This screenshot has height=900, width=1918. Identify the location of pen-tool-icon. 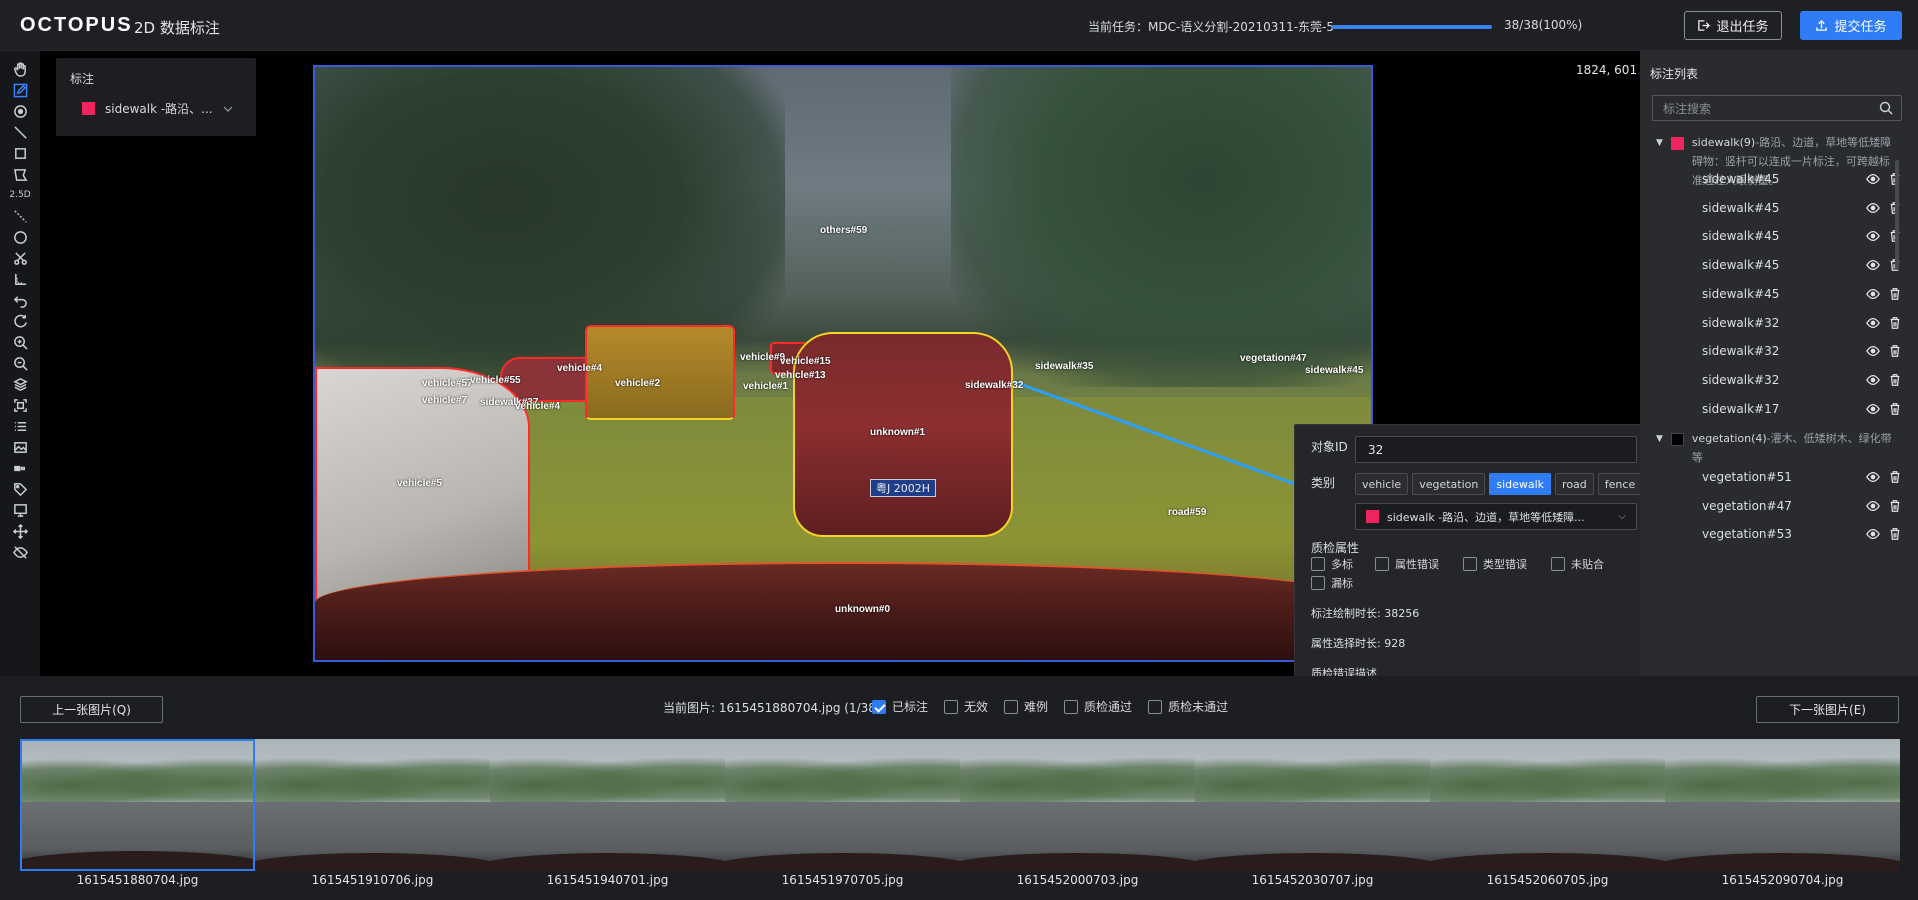
(20, 90).